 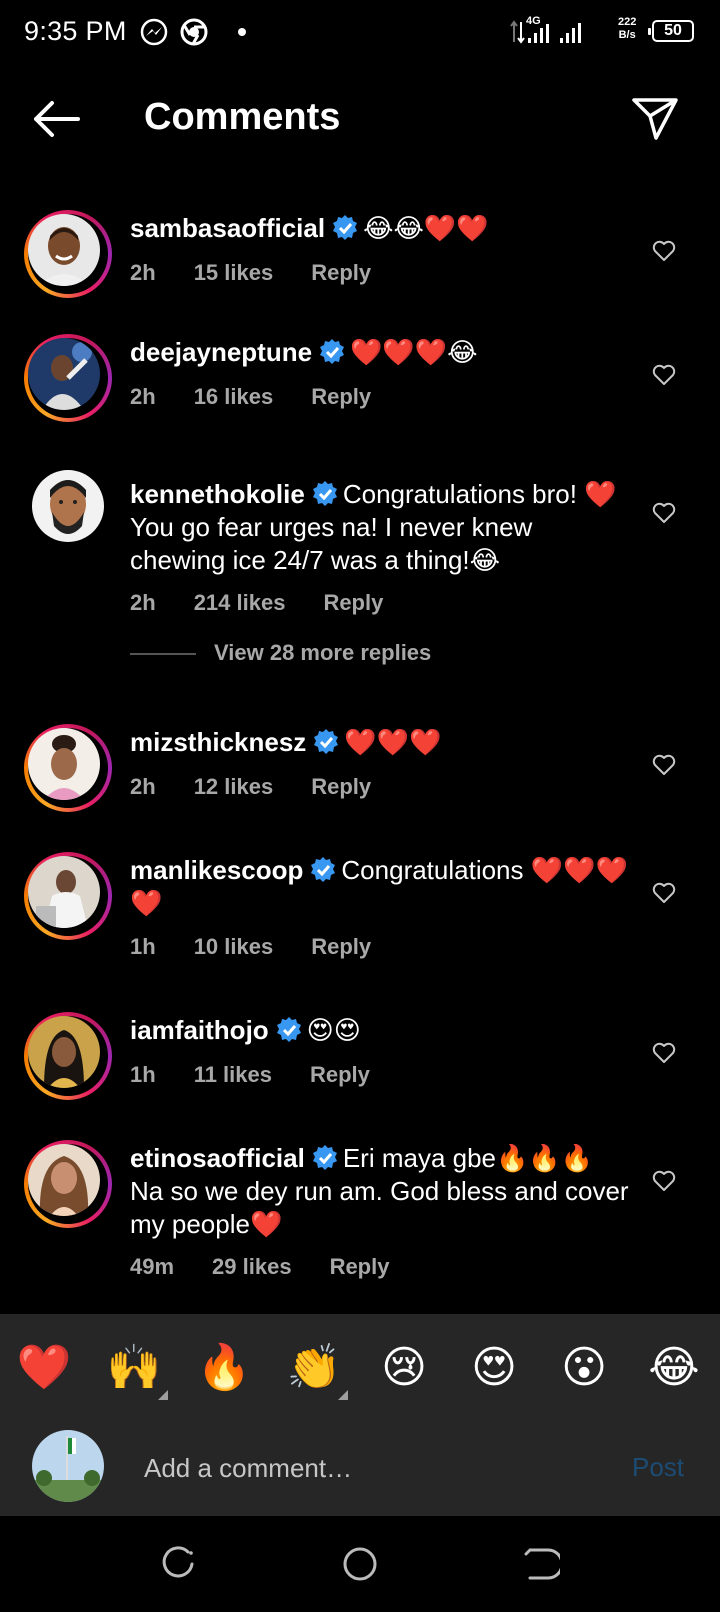 I want to click on network-speed: 222 B/s, so click(x=627, y=28).